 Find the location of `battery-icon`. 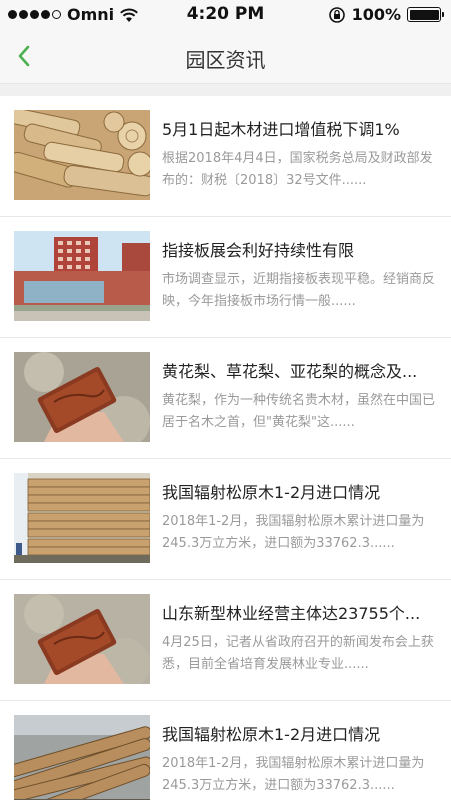

battery-icon is located at coordinates (425, 14).